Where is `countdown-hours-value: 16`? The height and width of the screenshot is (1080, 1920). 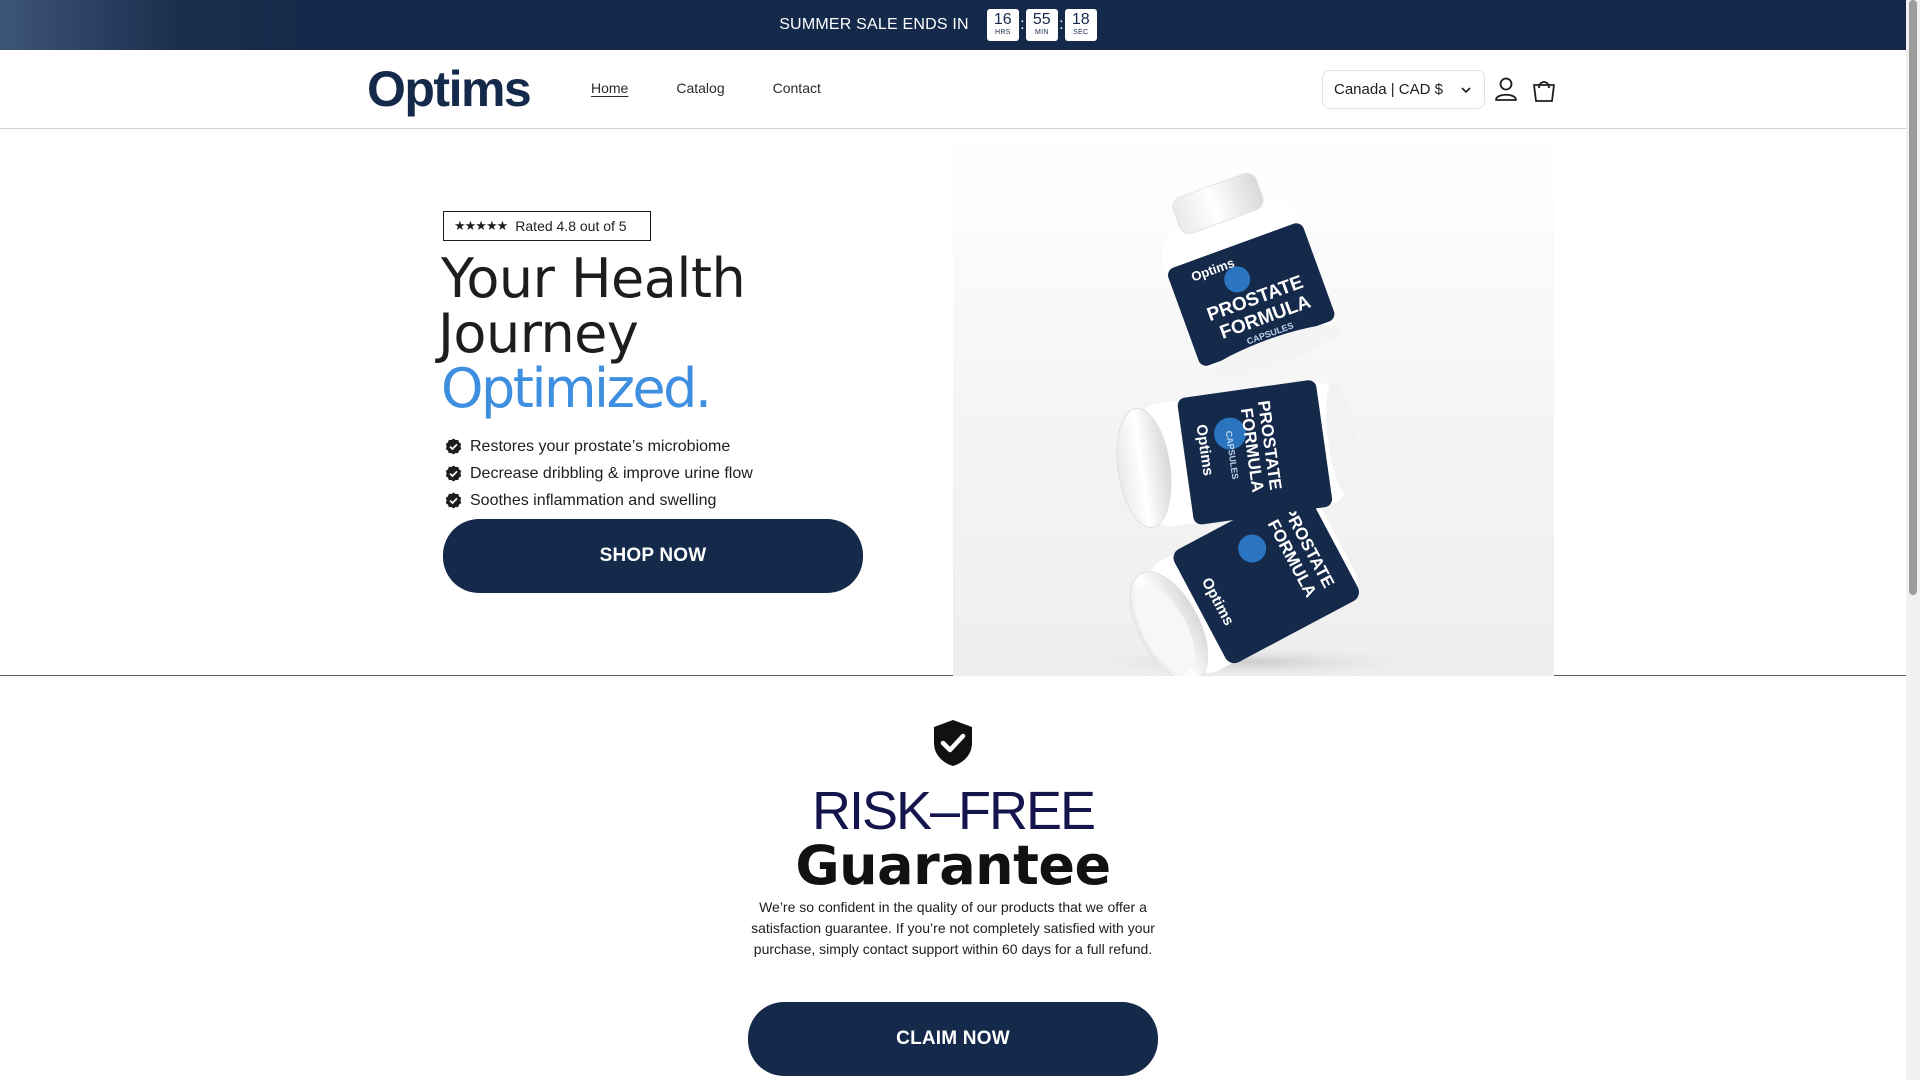
countdown-hours-value: 16 is located at coordinates (1002, 19).